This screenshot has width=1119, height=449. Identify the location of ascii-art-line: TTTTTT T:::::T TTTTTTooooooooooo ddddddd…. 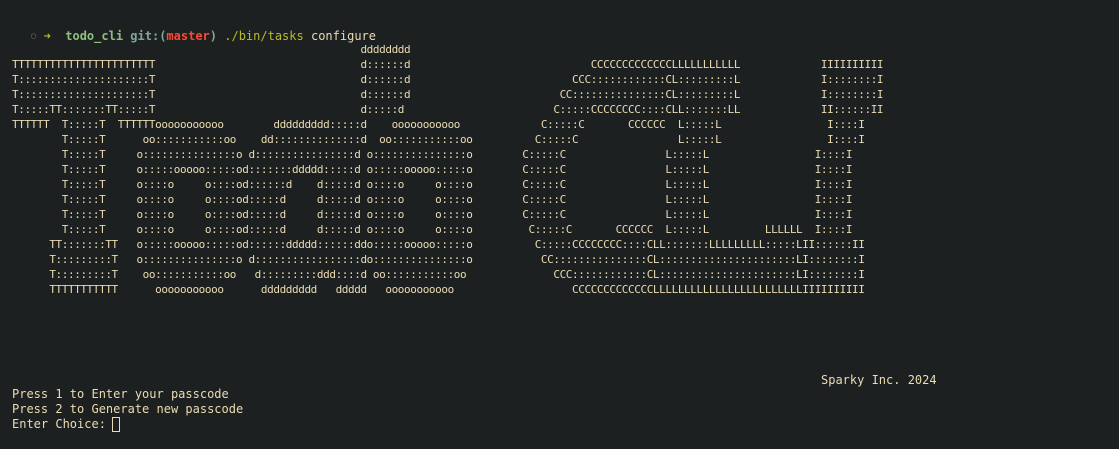
(438, 124).